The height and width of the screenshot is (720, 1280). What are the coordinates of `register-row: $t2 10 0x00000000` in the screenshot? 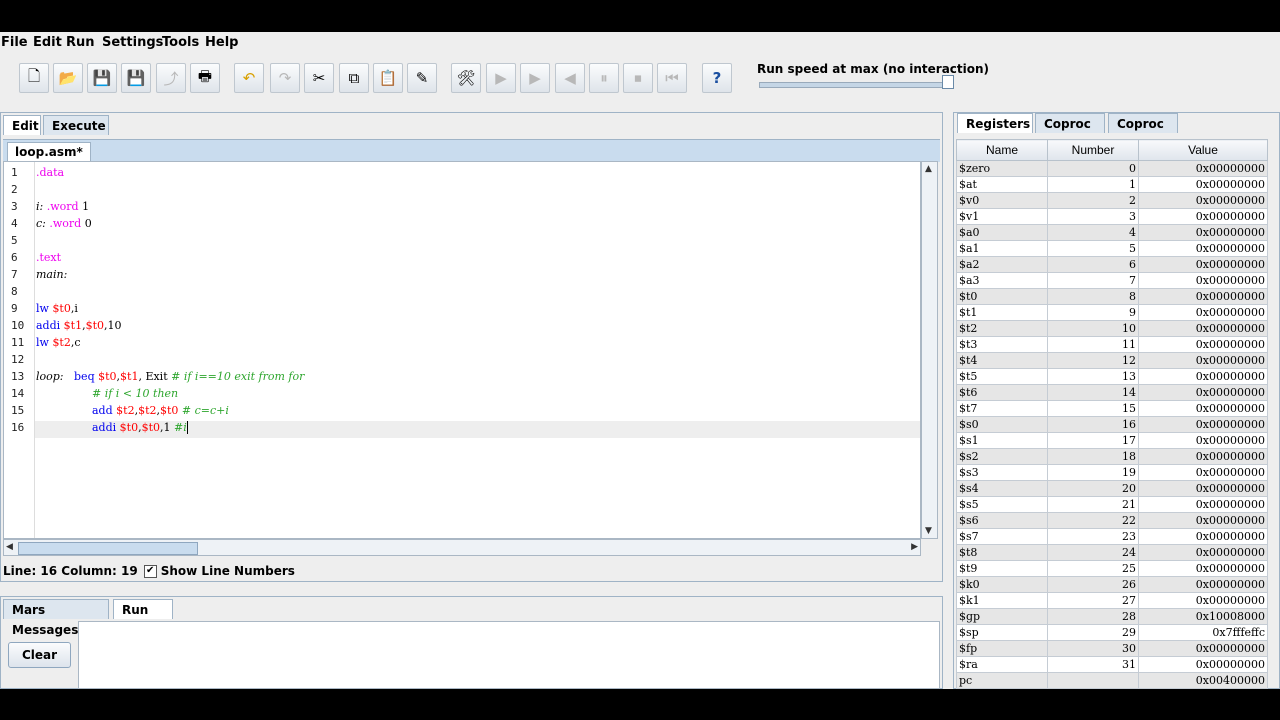 It's located at (1112, 328).